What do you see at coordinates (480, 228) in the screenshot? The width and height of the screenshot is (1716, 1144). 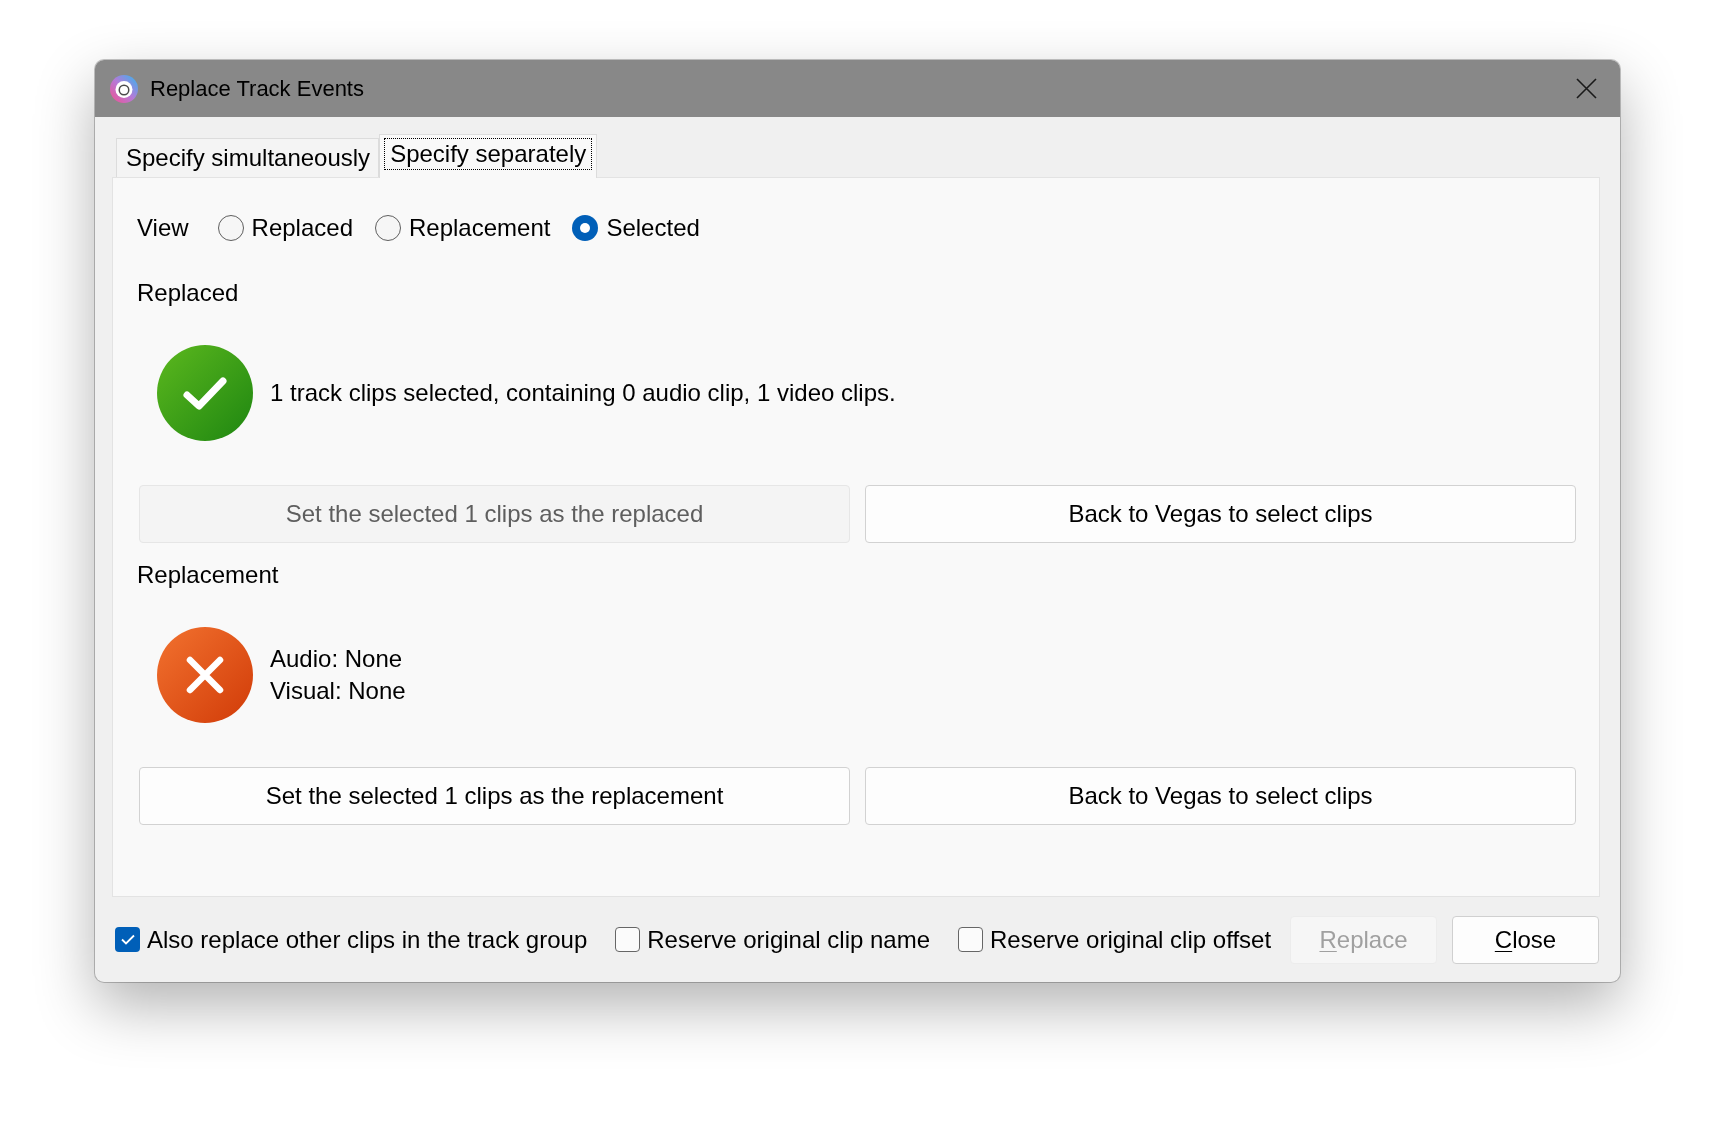 I see `radio-label: Replacement` at bounding box center [480, 228].